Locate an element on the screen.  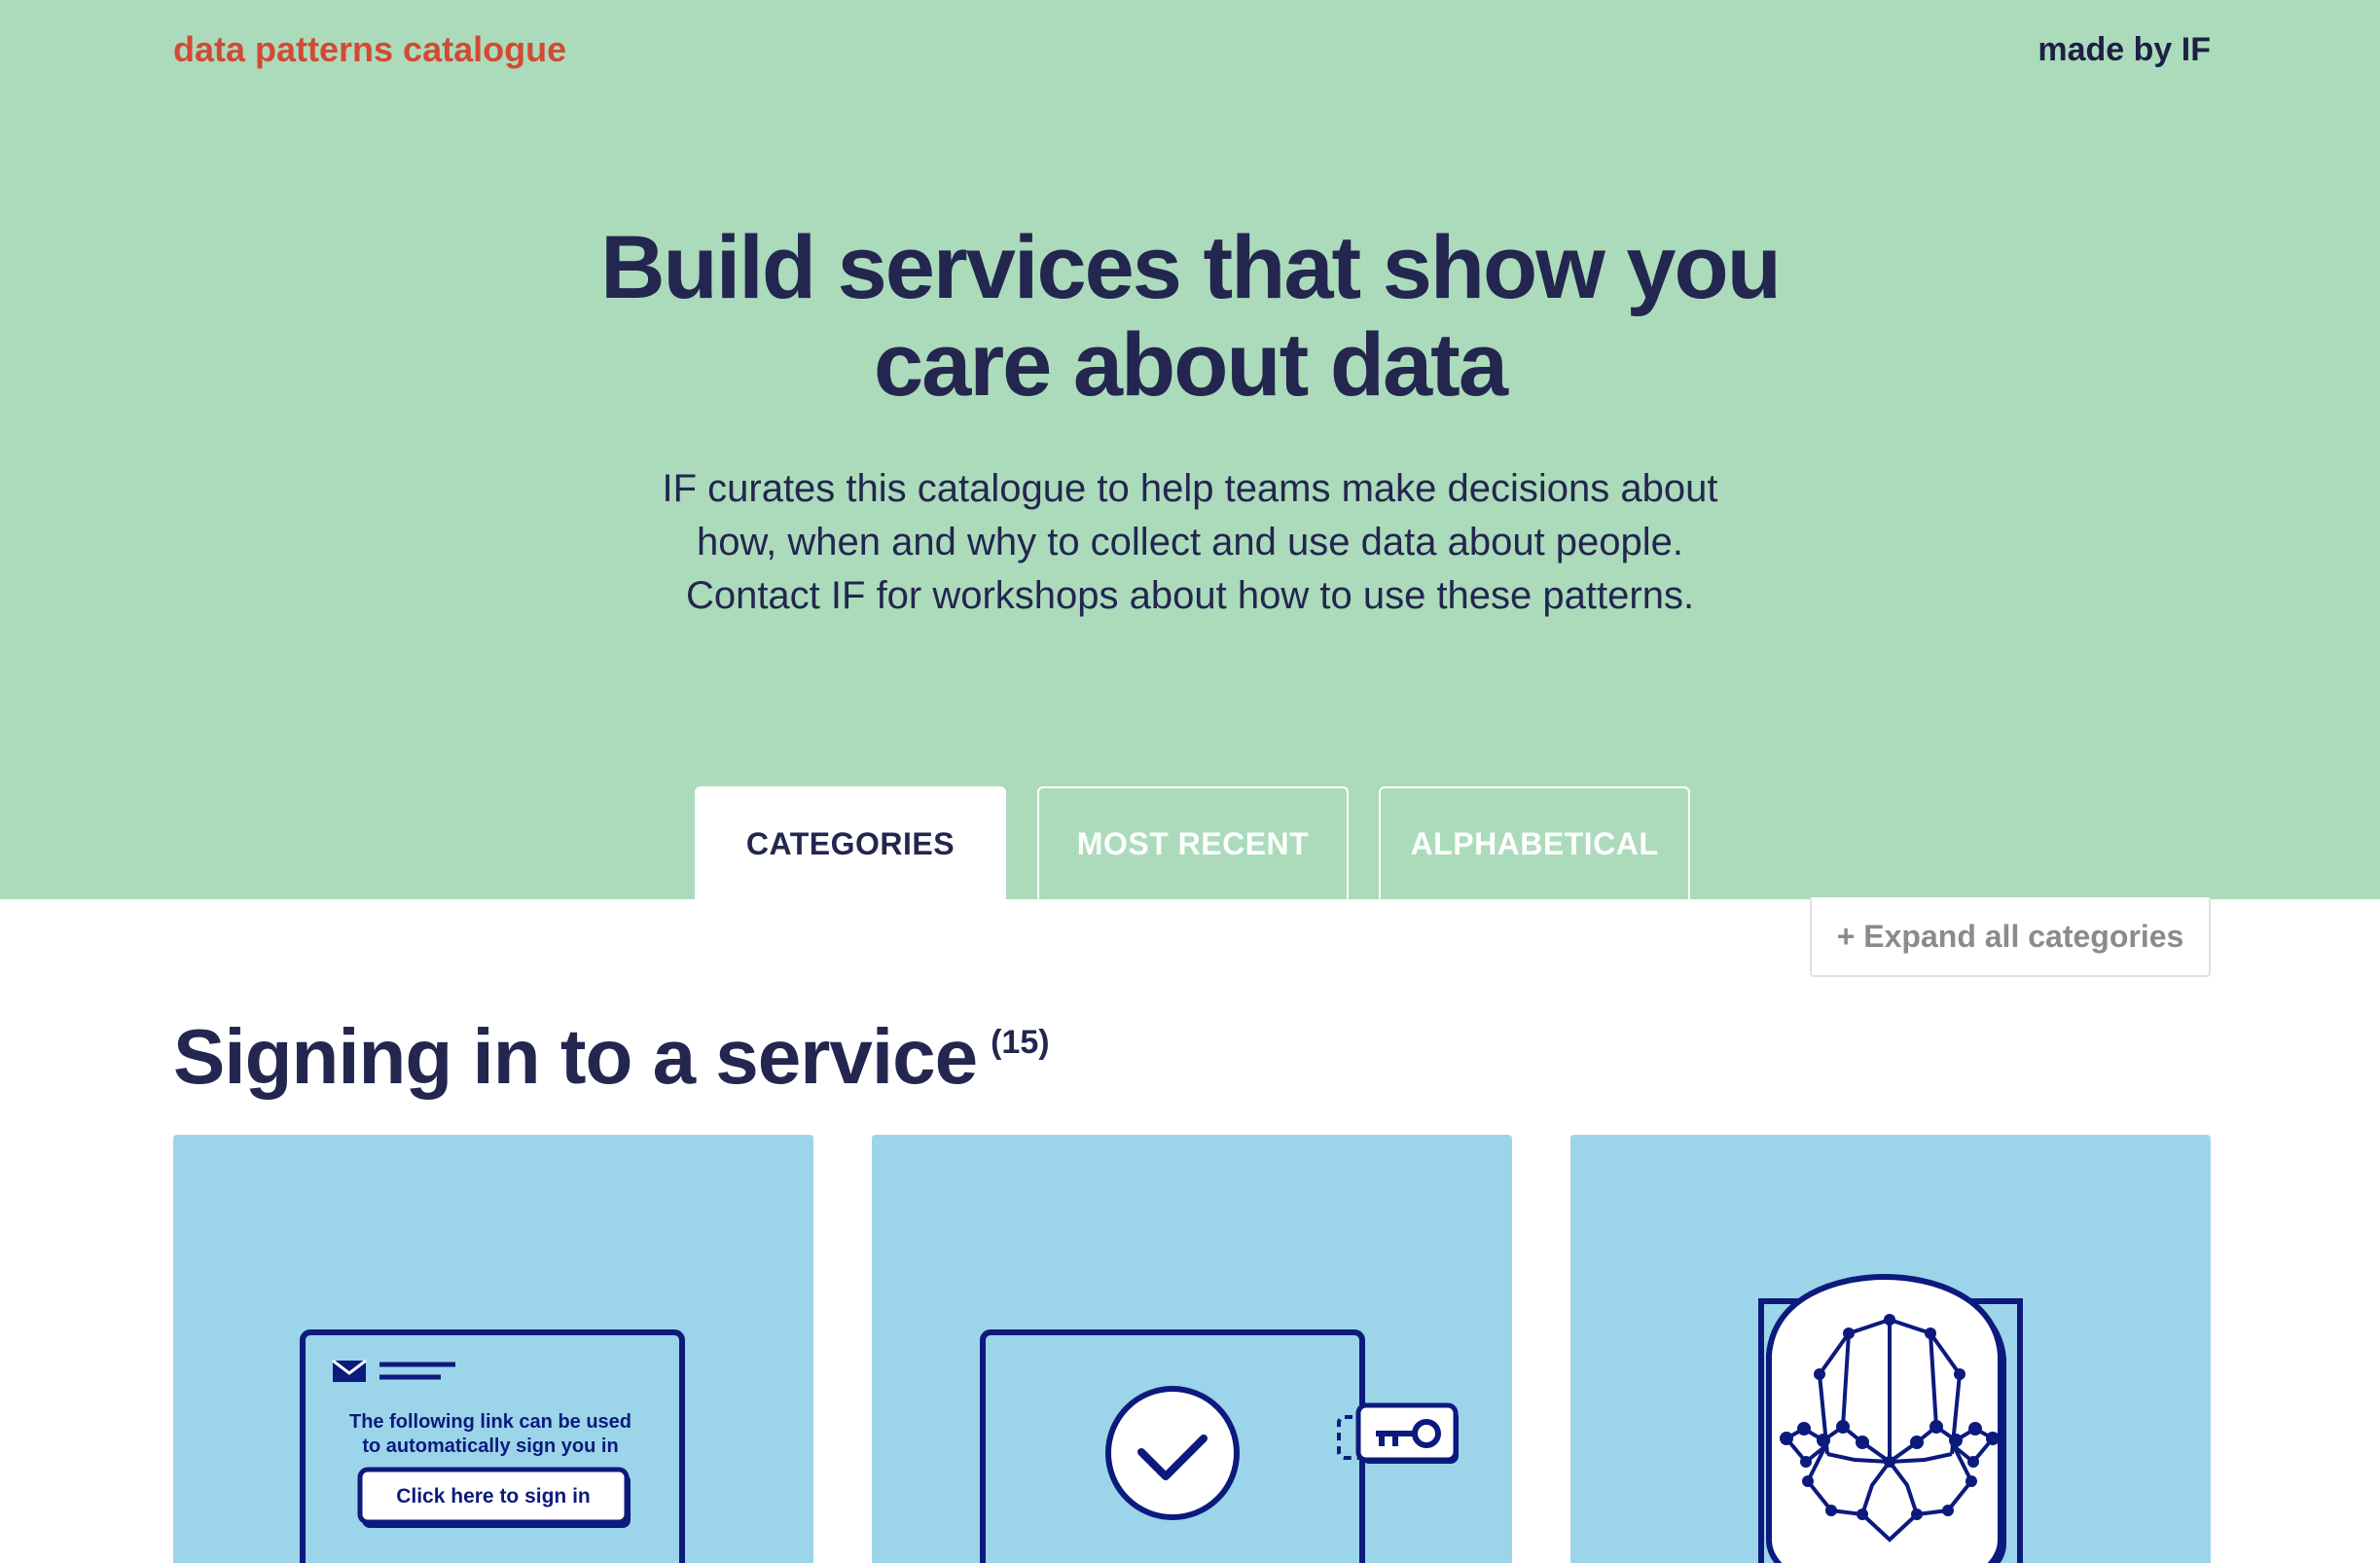
section-title: Signing in to a service (15) is located at coordinates (611, 1057).